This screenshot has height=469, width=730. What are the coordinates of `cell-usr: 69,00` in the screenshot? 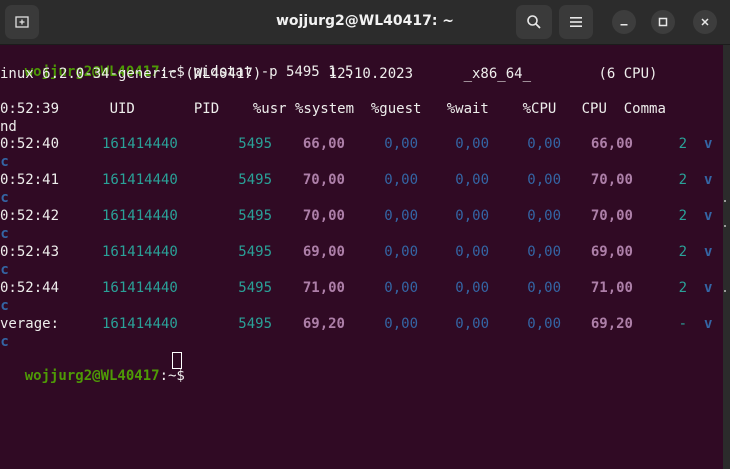 It's located at (323, 252).